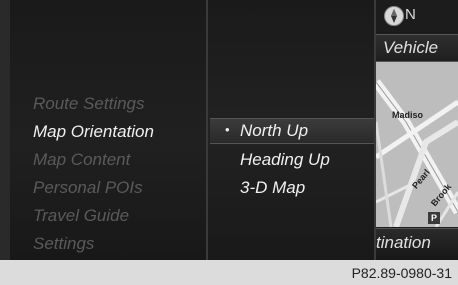 The image size is (458, 285). Describe the element at coordinates (88, 188) in the screenshot. I see `menu-item-personal-pois: Personal POIs` at that location.